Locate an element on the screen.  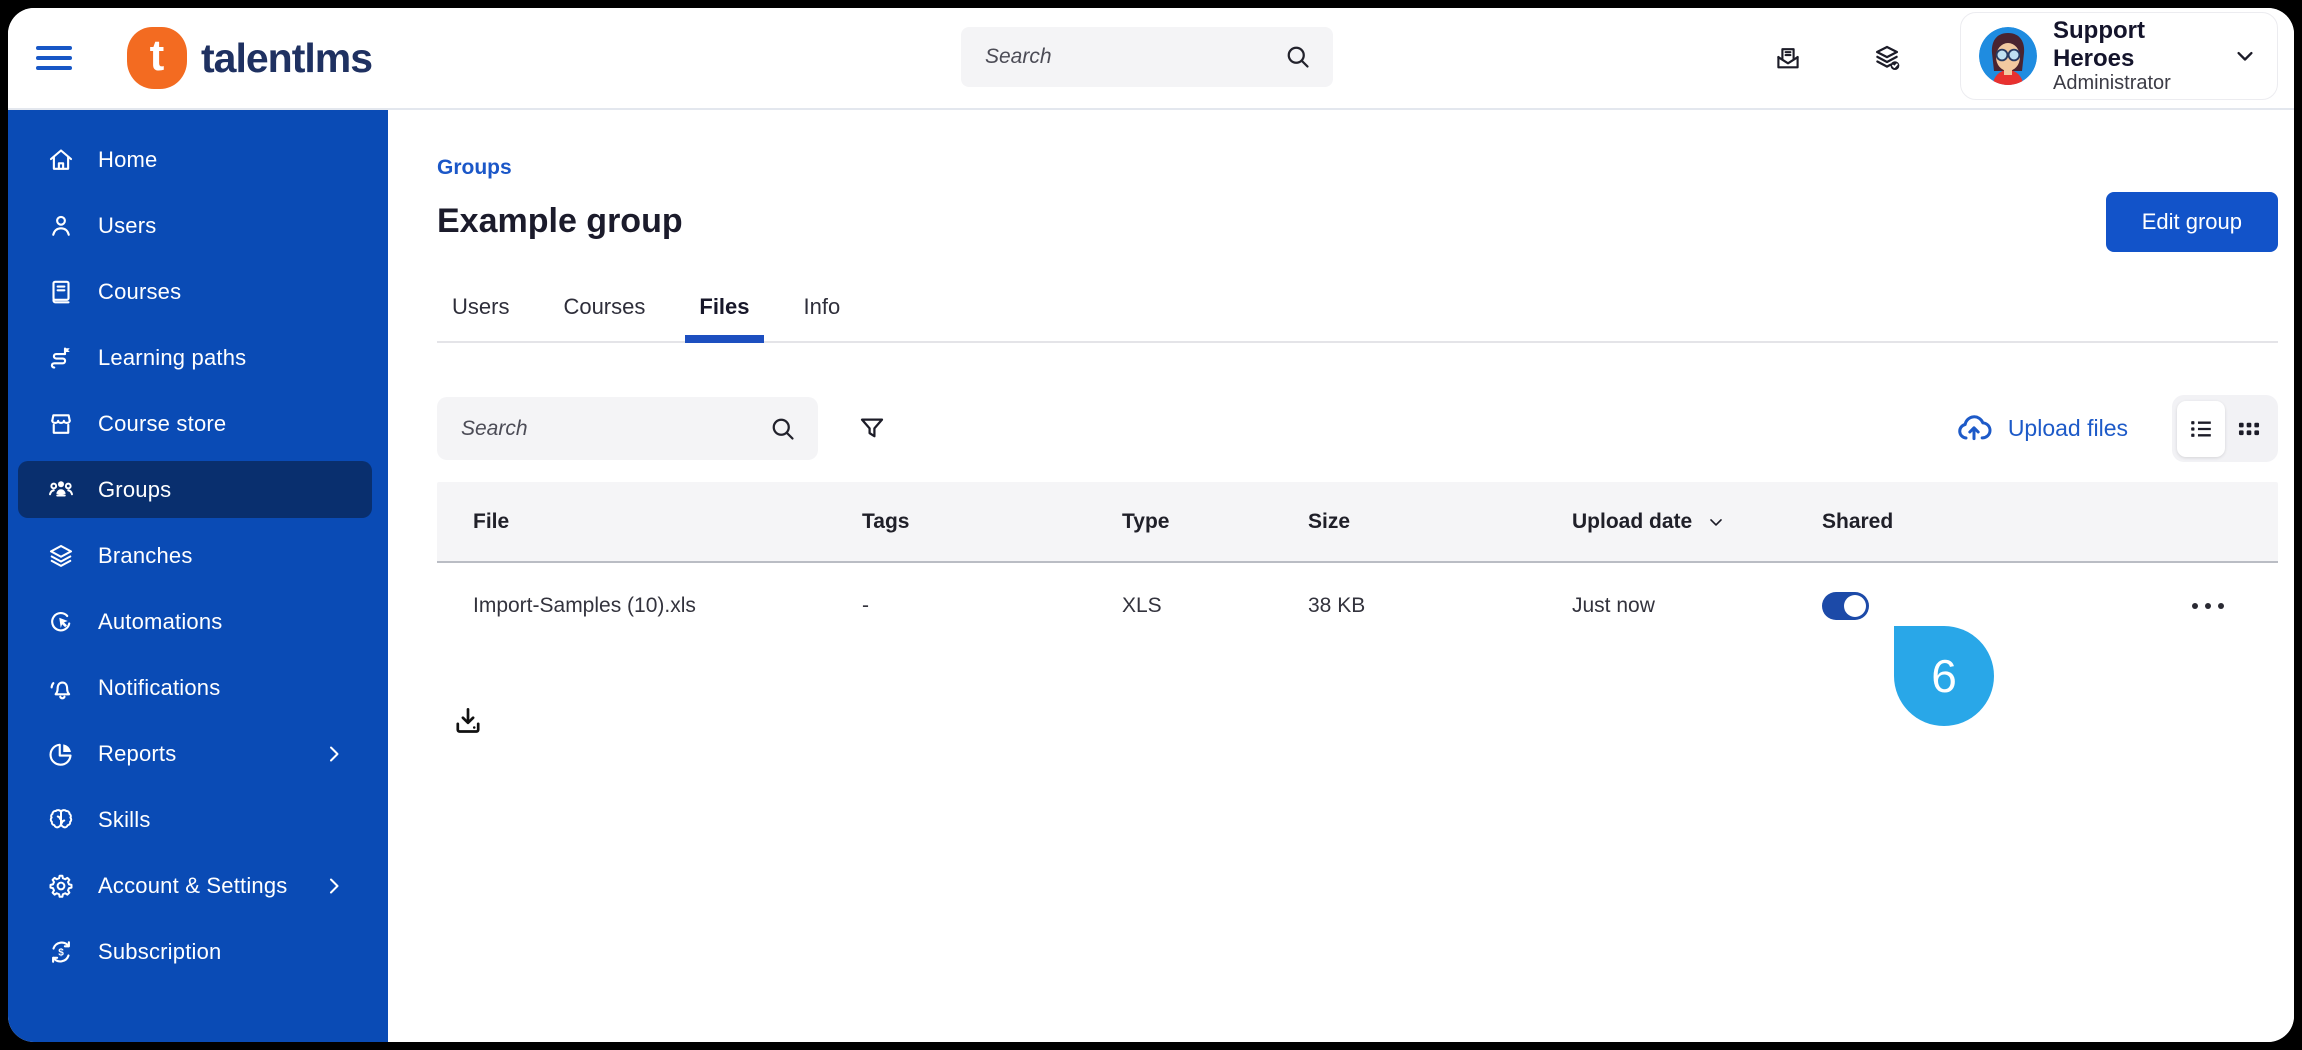
chevron-down-icon is located at coordinates (2245, 56).